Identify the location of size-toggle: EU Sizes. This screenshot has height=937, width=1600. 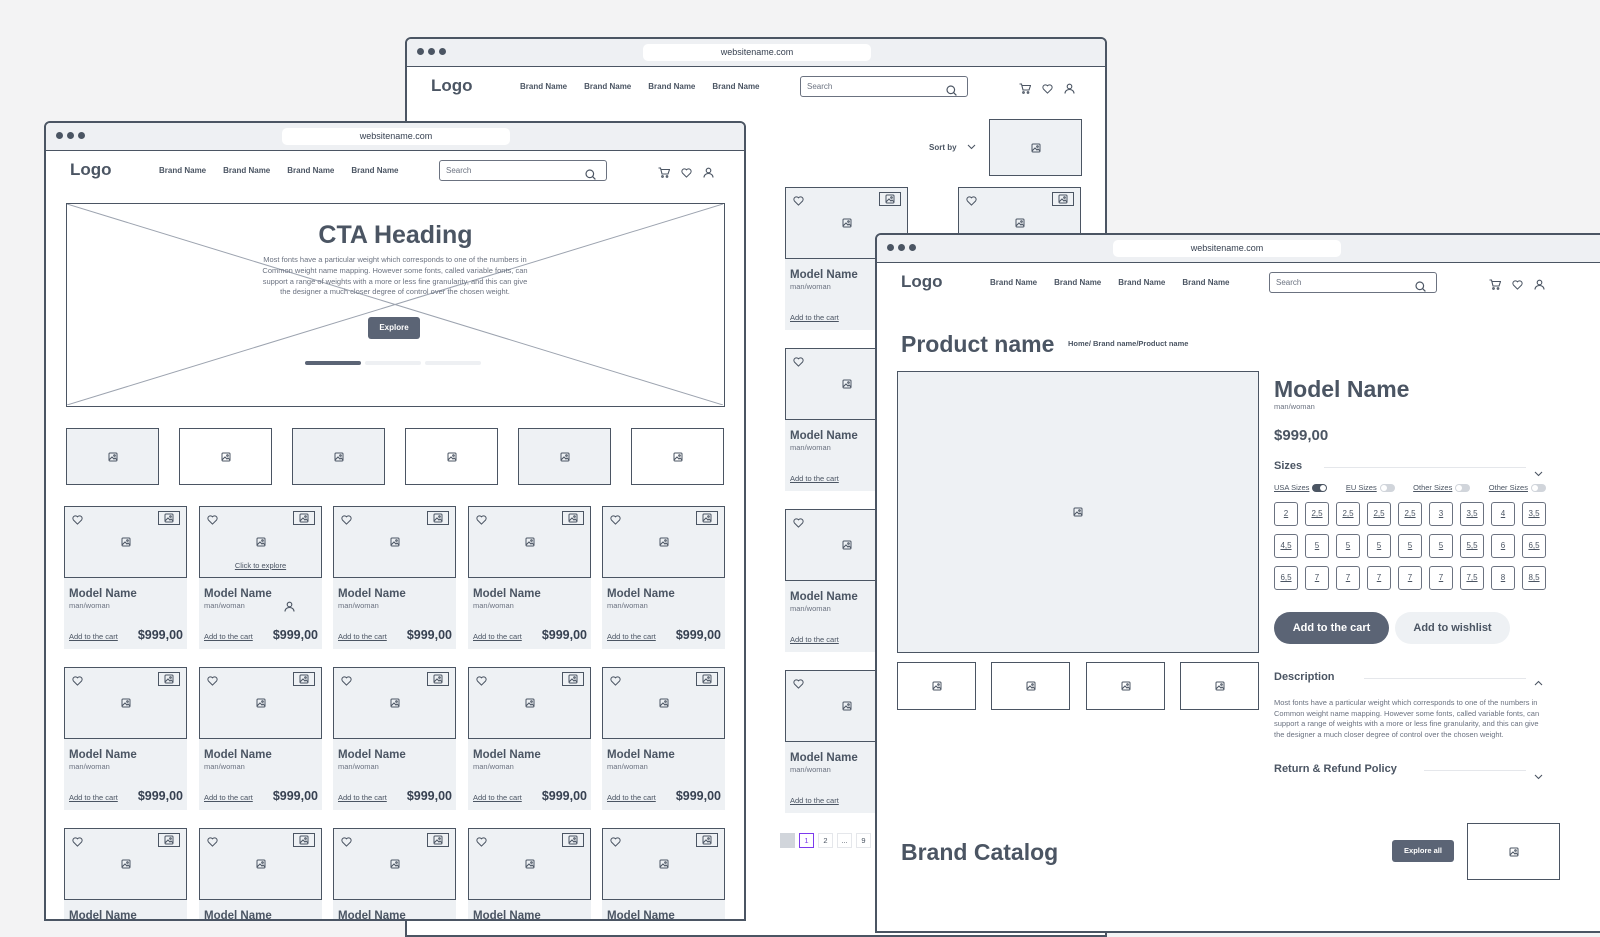
(1370, 488).